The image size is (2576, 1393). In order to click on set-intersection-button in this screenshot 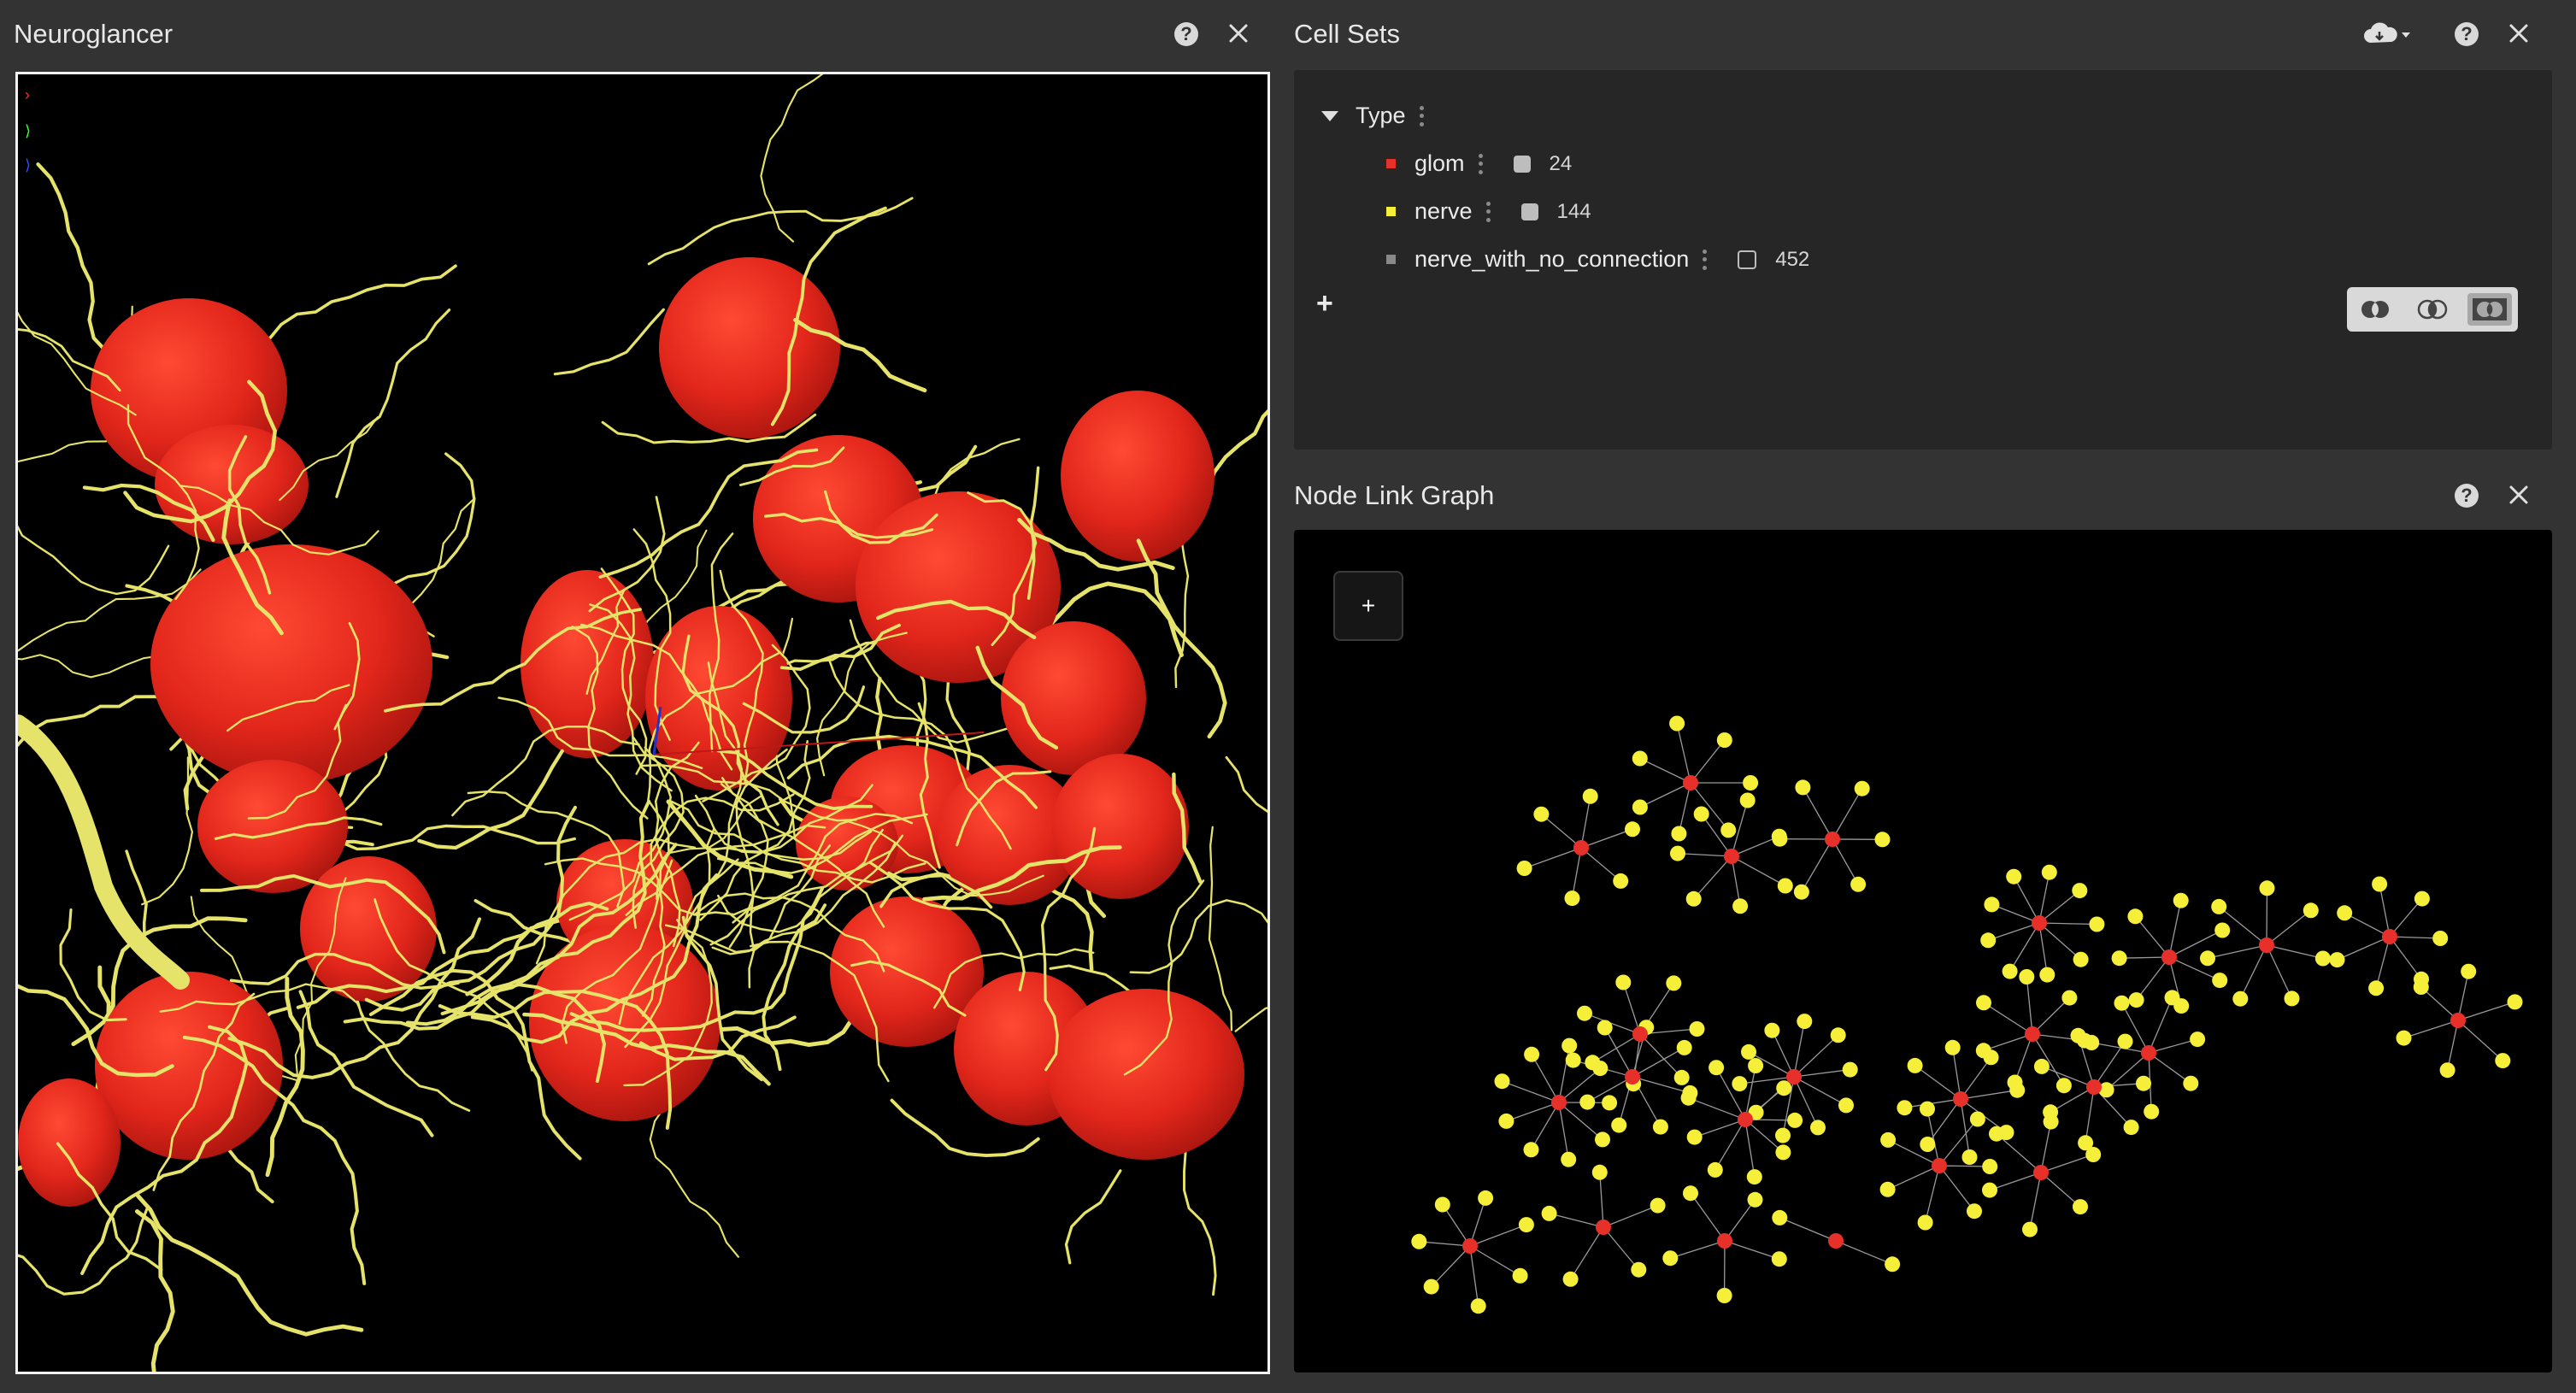, I will do `click(2432, 309)`.